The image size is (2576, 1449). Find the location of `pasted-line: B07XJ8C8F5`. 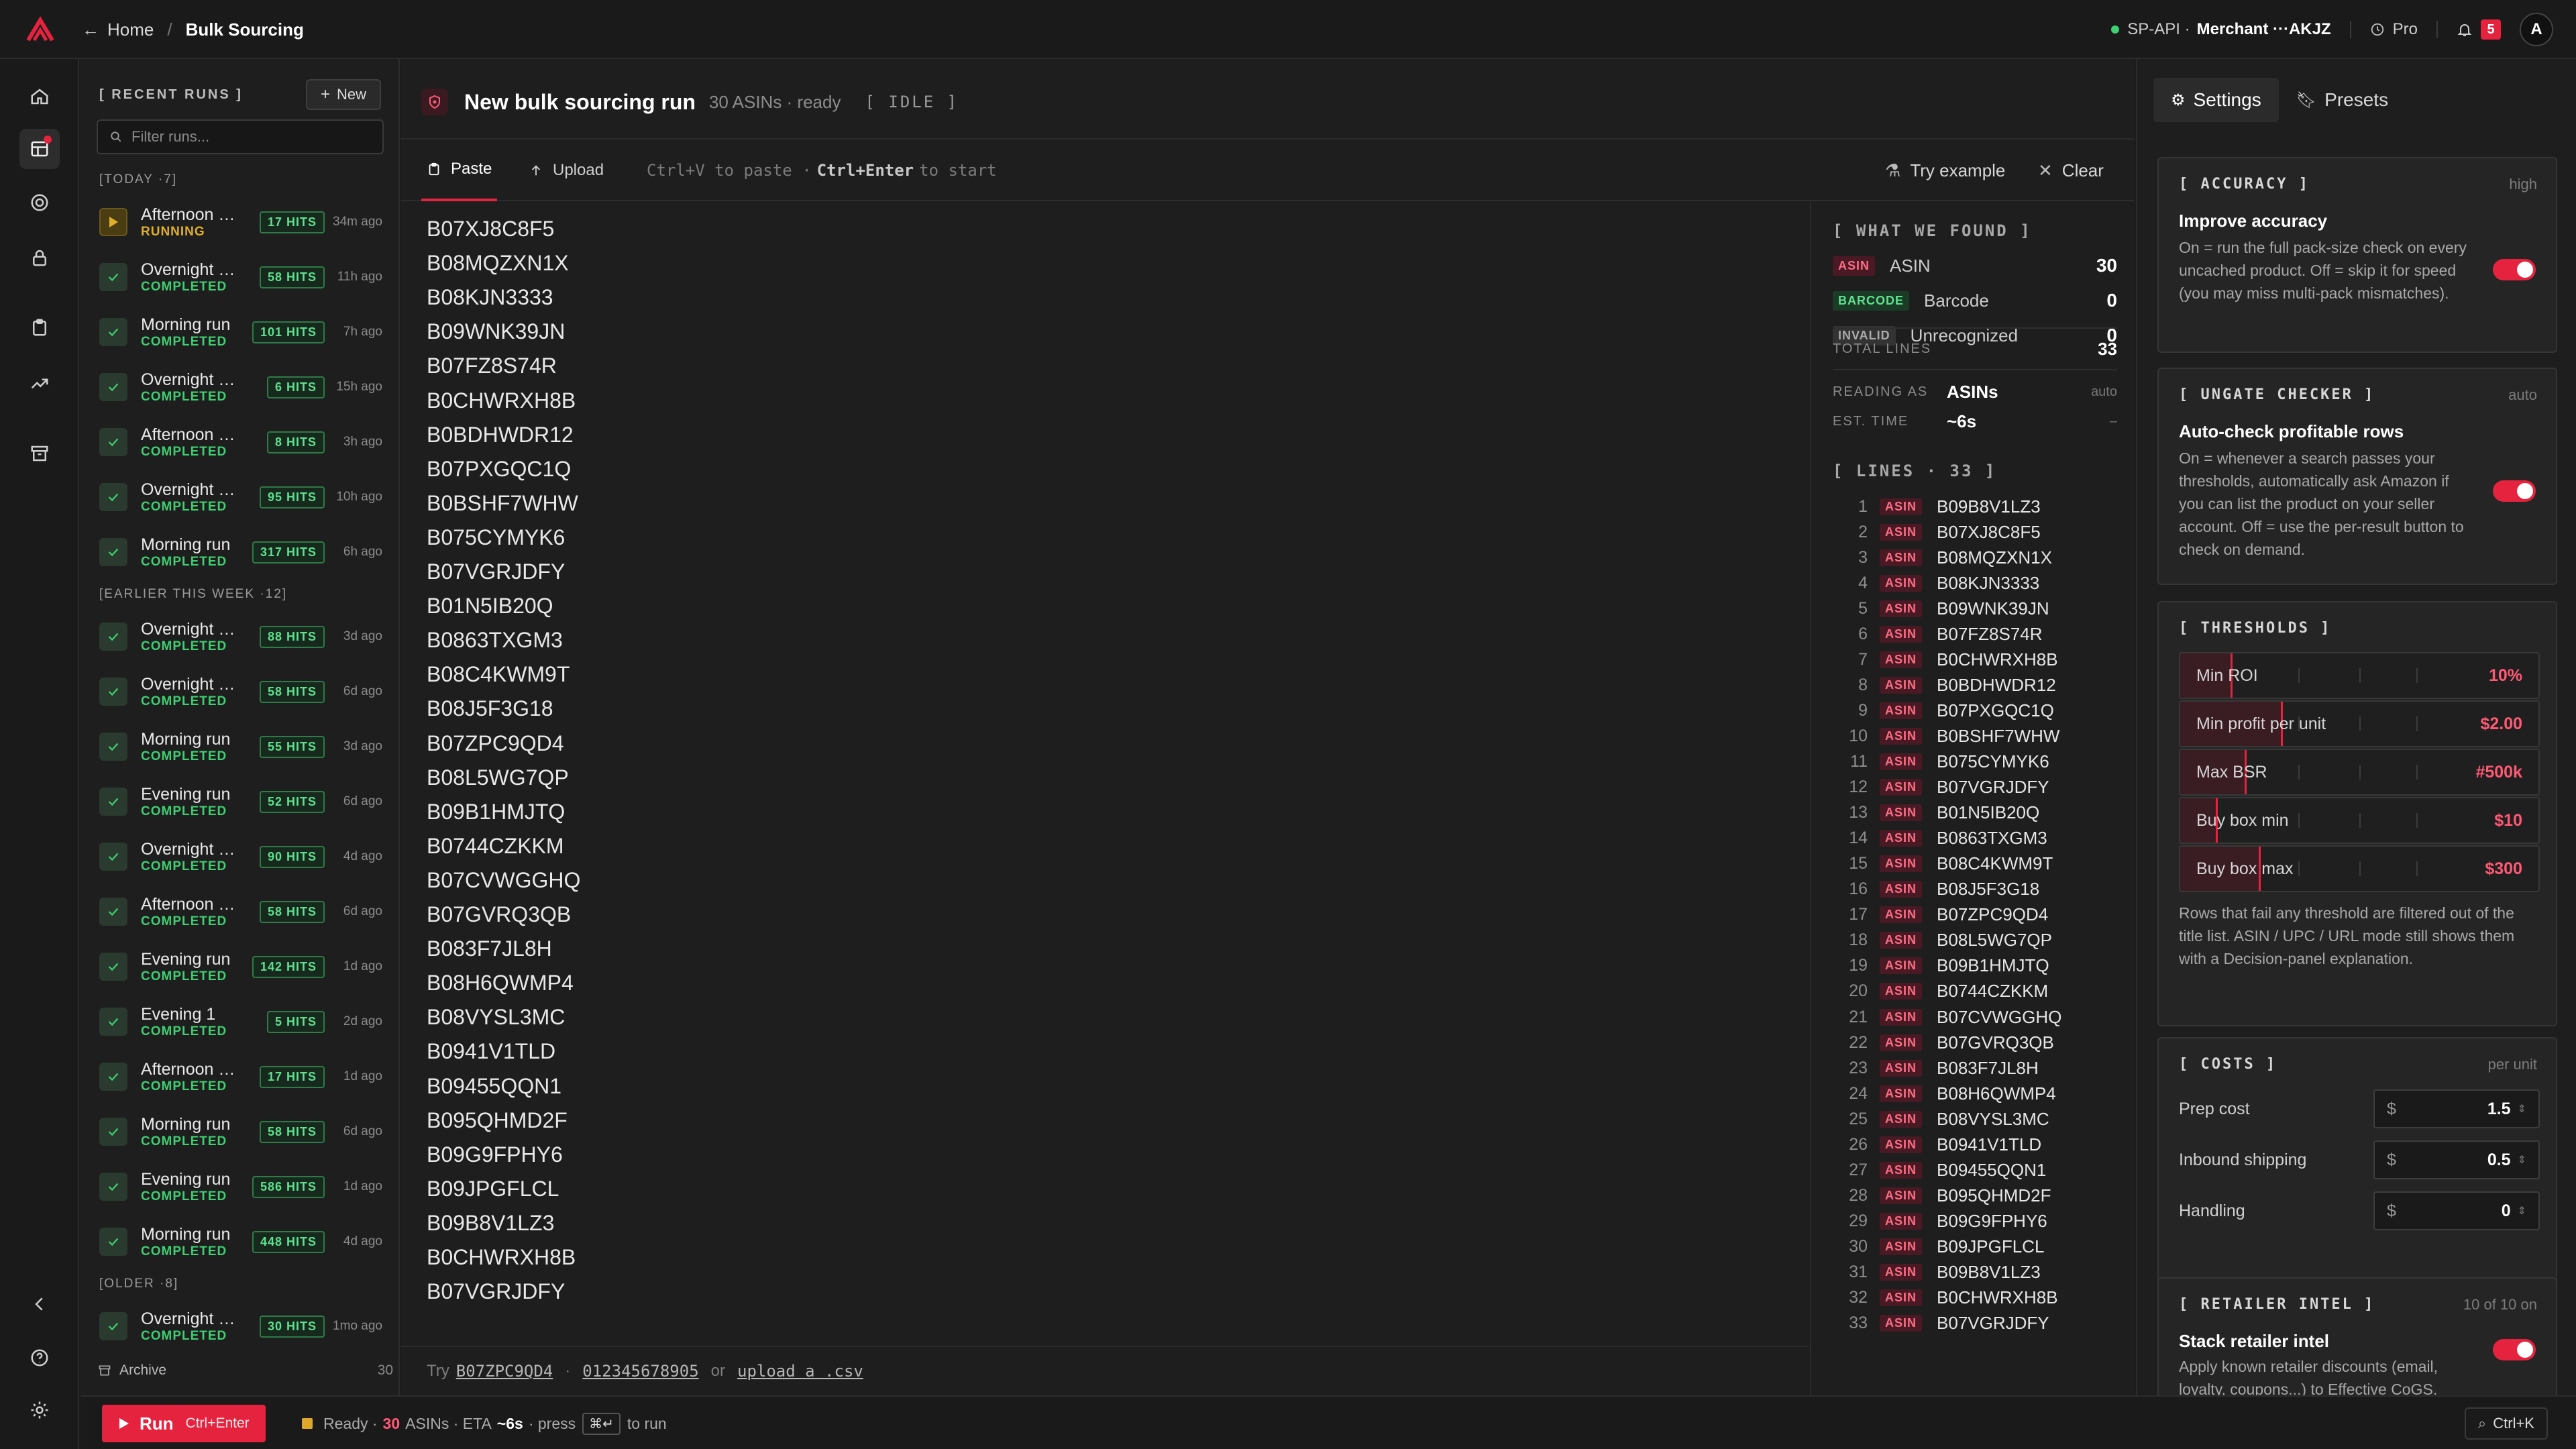

pasted-line: B07XJ8C8F5 is located at coordinates (491, 229).